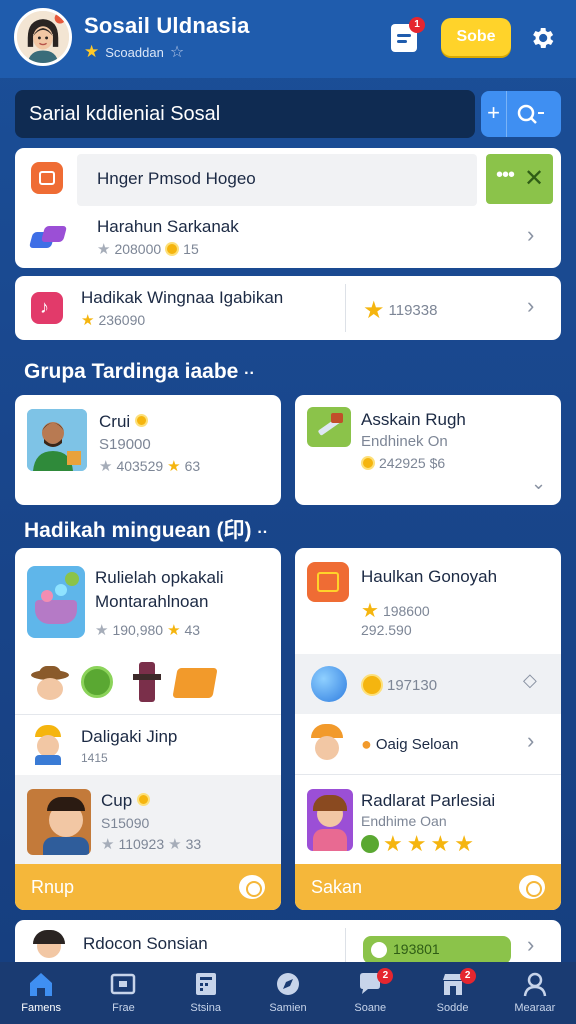  What do you see at coordinates (47, 308) in the screenshot?
I see `music-icon: ♪` at bounding box center [47, 308].